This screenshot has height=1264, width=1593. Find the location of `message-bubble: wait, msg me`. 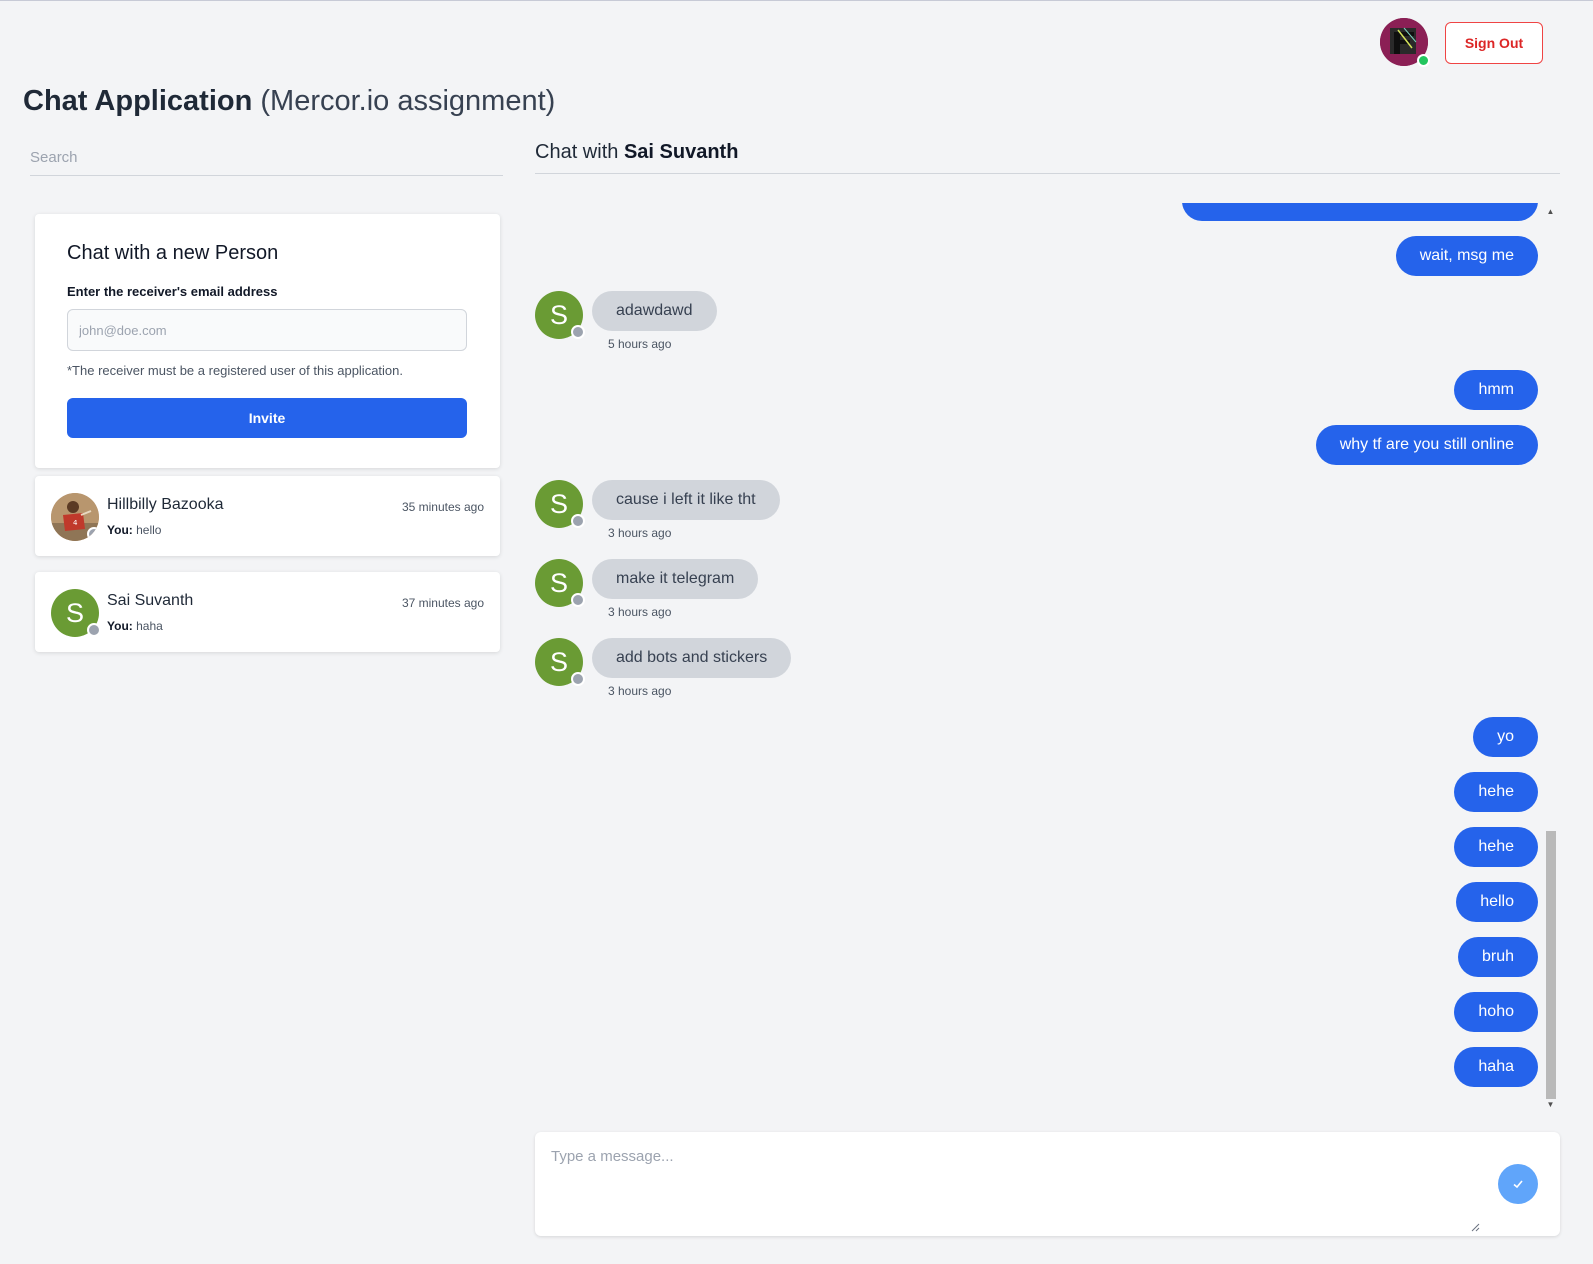

message-bubble: wait, msg me is located at coordinates (1466, 256).